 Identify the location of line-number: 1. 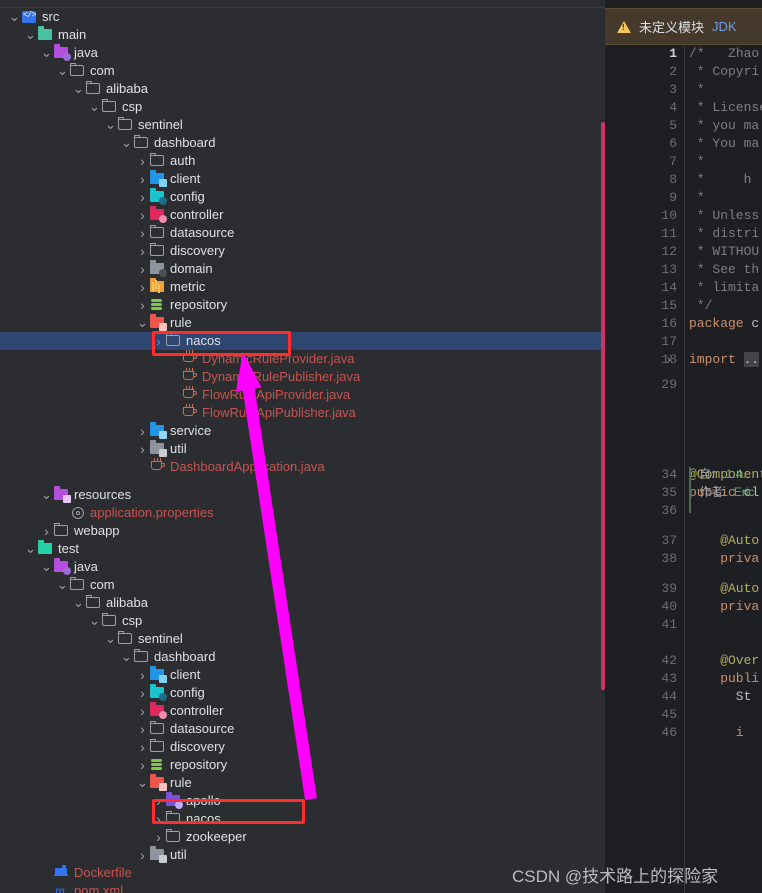
(673, 53).